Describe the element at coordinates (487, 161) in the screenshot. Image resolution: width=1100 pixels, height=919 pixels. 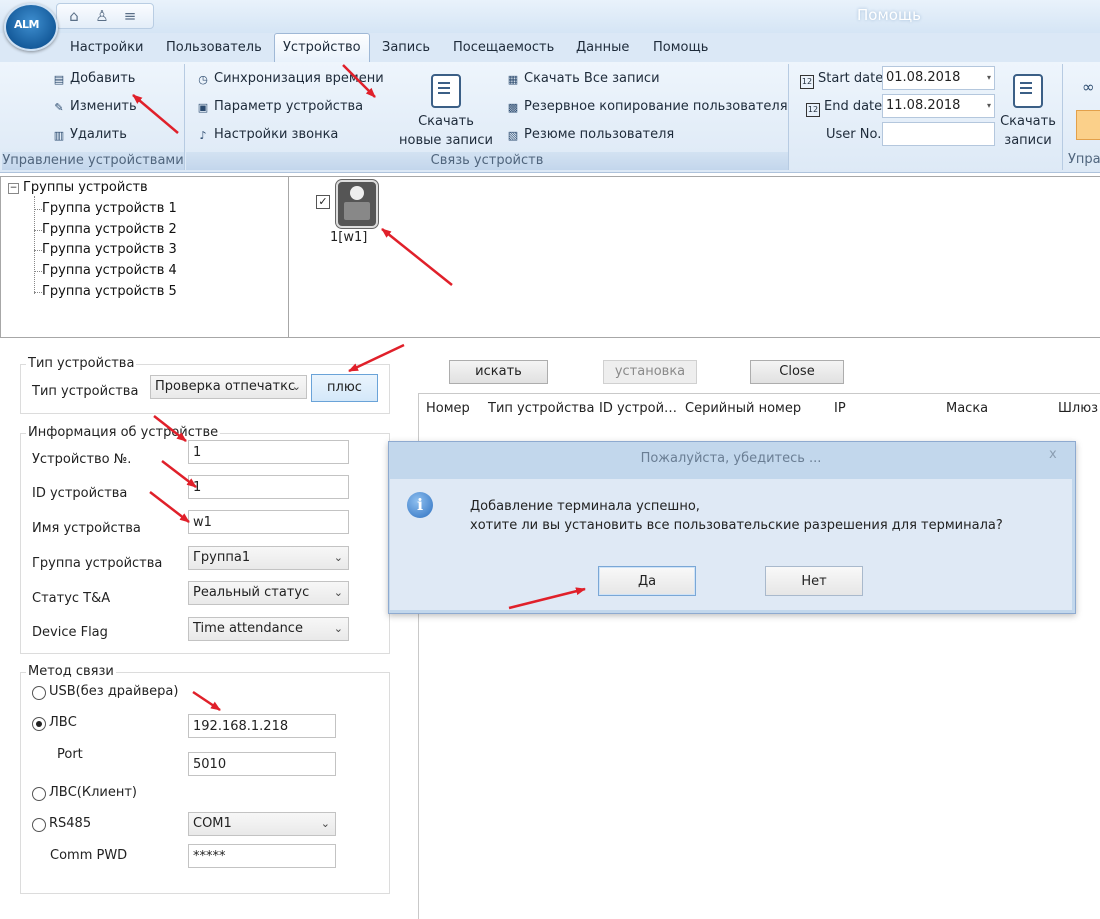
I see `group-label: Связь устройств` at that location.